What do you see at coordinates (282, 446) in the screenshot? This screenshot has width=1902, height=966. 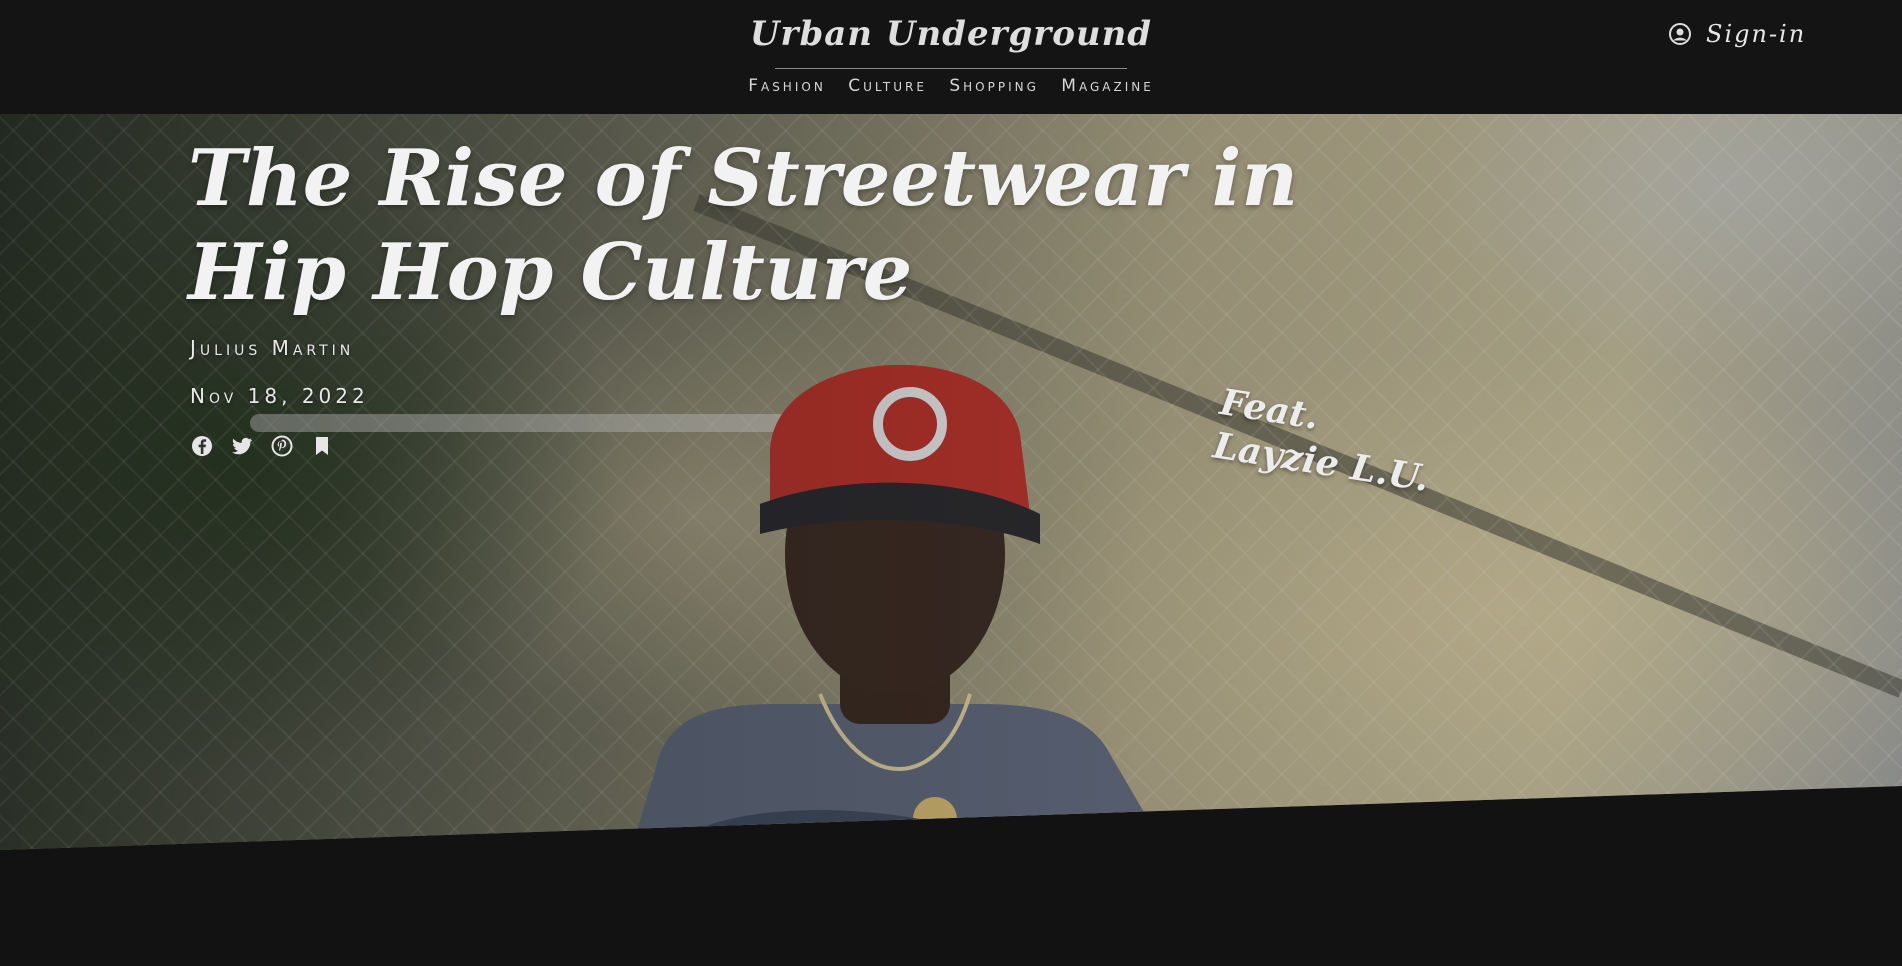 I see `pinterest-icon` at bounding box center [282, 446].